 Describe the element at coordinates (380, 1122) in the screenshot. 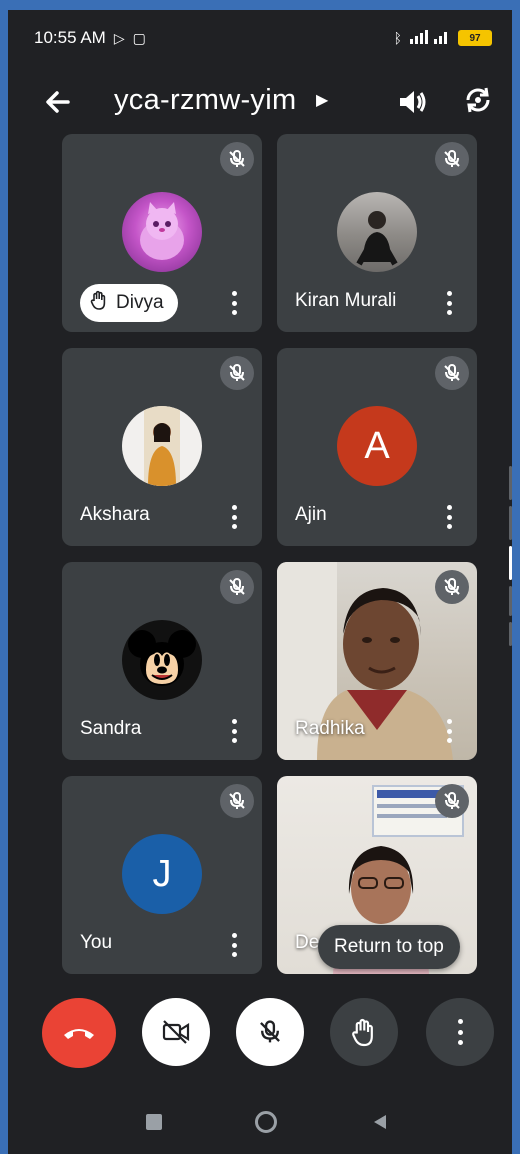

I see `back-icon` at that location.